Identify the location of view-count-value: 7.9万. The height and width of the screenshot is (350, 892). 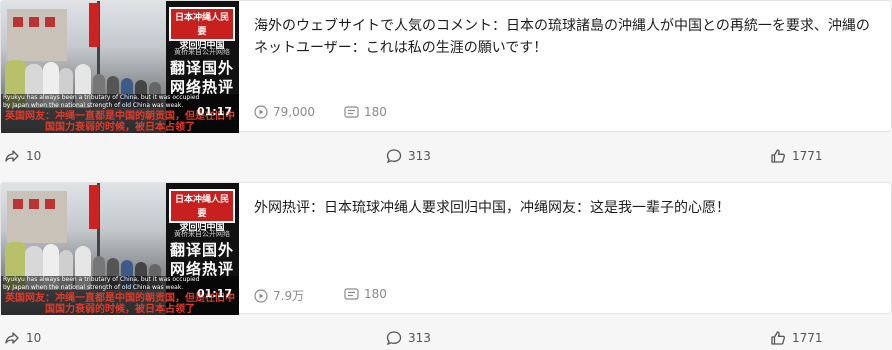
(289, 296).